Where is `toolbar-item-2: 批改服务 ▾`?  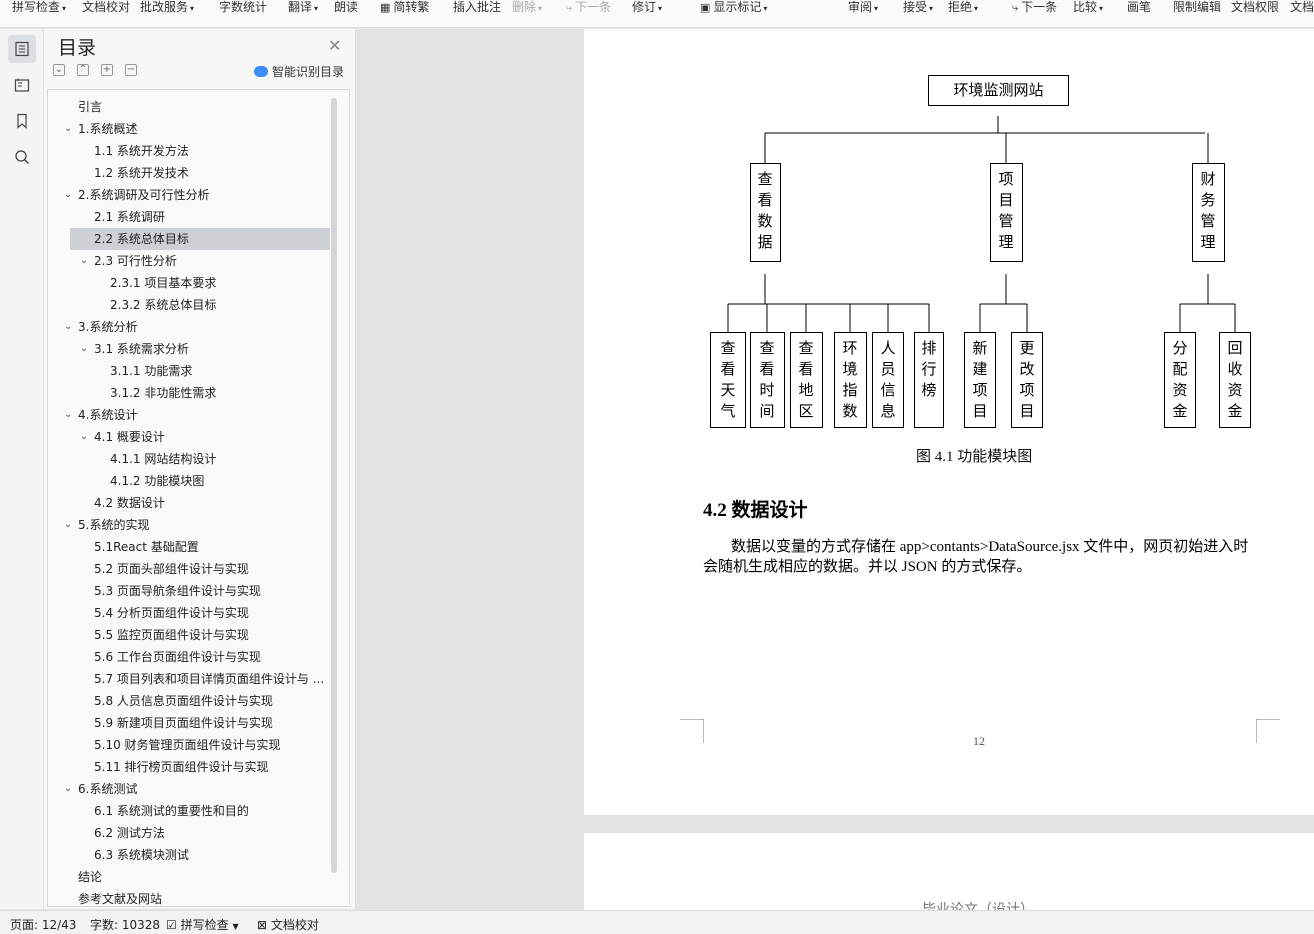
toolbar-item-2: 批改服务 ▾ is located at coordinates (167, 7).